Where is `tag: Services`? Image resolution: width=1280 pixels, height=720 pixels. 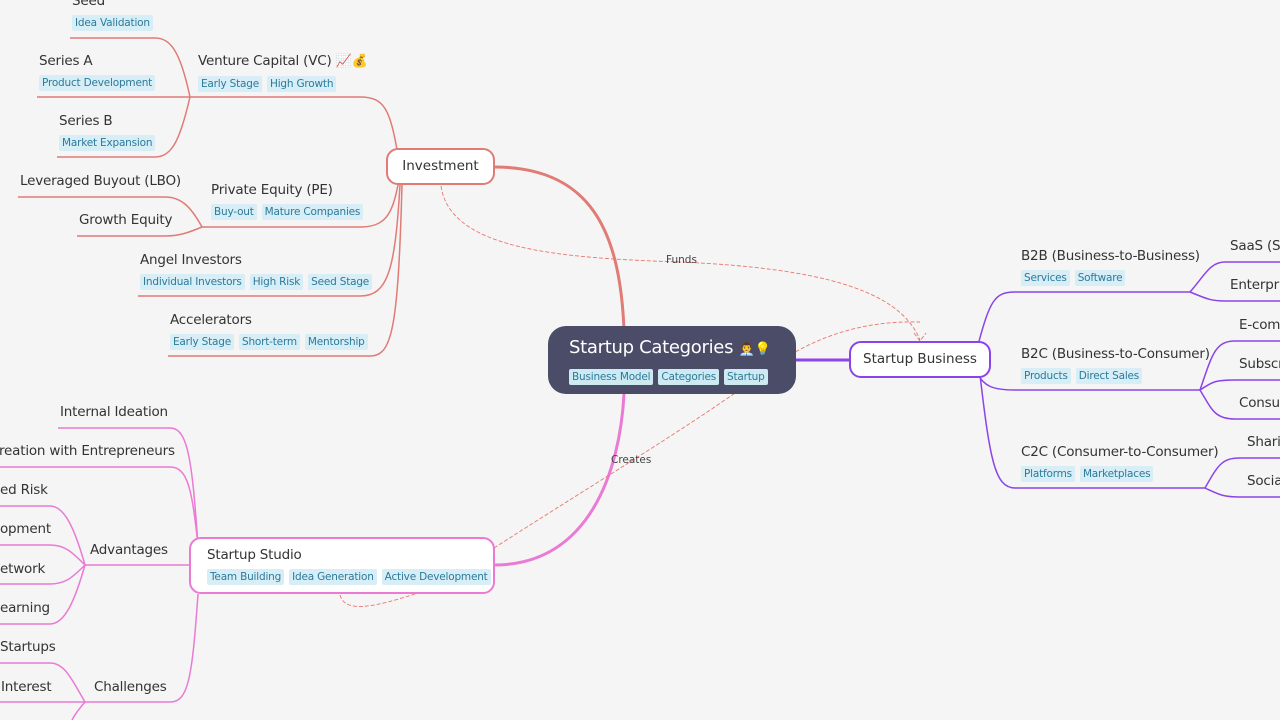
tag: Services is located at coordinates (1045, 278).